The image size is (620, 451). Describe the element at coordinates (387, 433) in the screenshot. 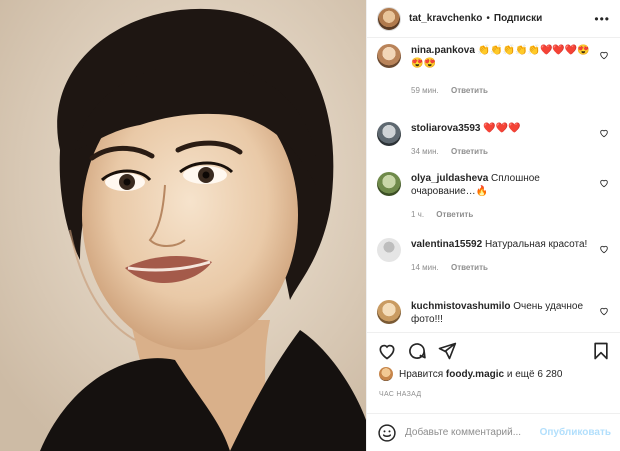

I see `emoji-icon` at that location.